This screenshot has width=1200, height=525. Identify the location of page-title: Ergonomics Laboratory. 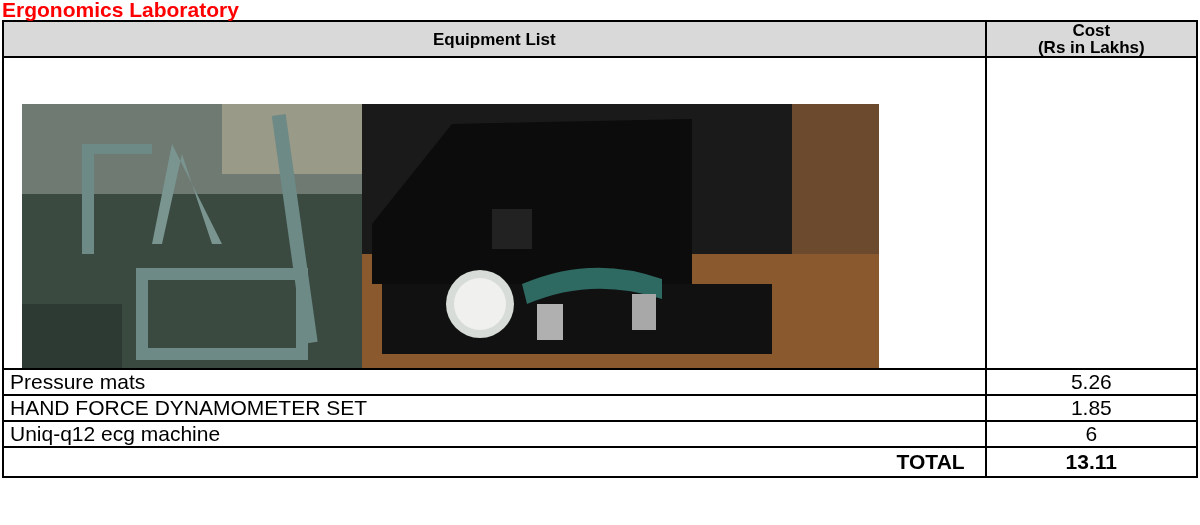
(120, 10).